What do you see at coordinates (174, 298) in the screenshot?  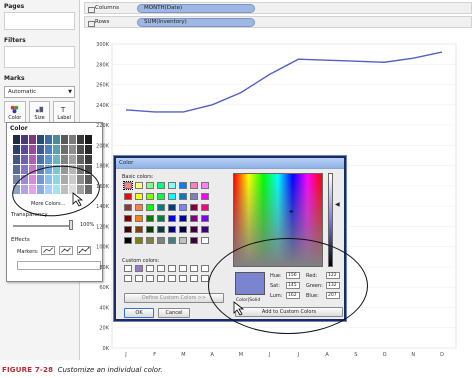 I see `define-custom-colors-button: Define Custom Colors >>` at bounding box center [174, 298].